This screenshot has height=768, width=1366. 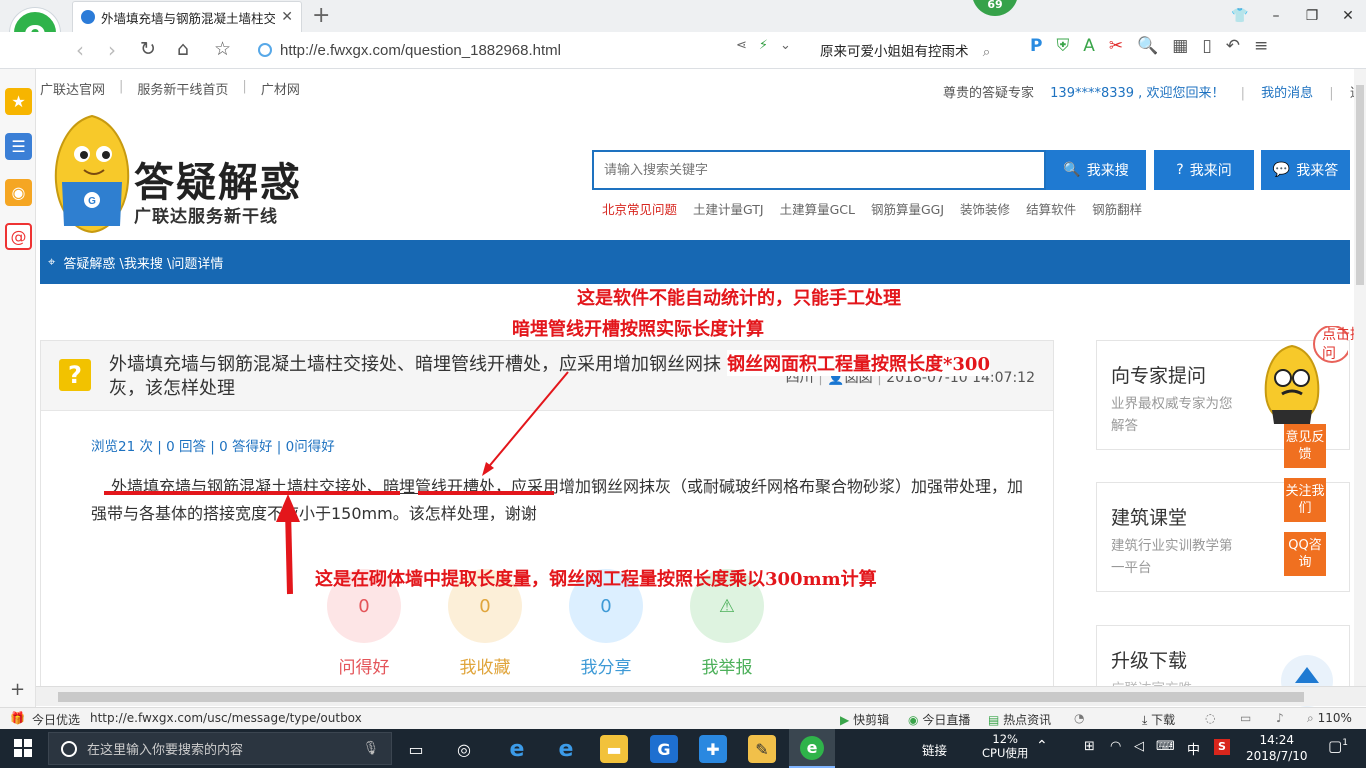 I want to click on favorites-icon: ★, so click(x=18, y=101).